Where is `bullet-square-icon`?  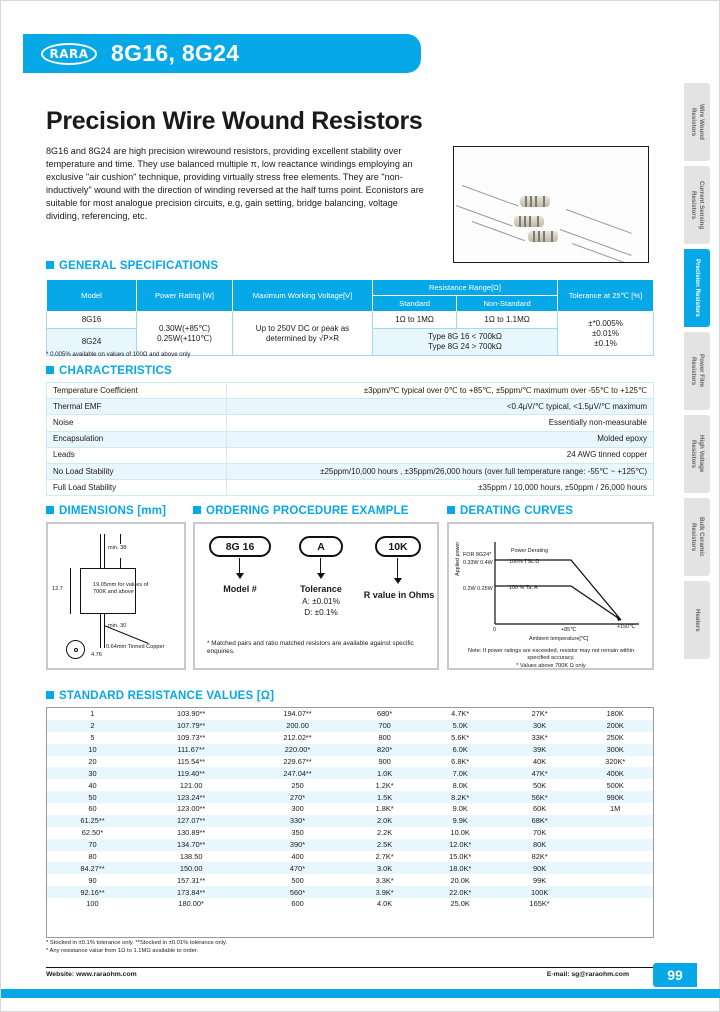 bullet-square-icon is located at coordinates (50, 370).